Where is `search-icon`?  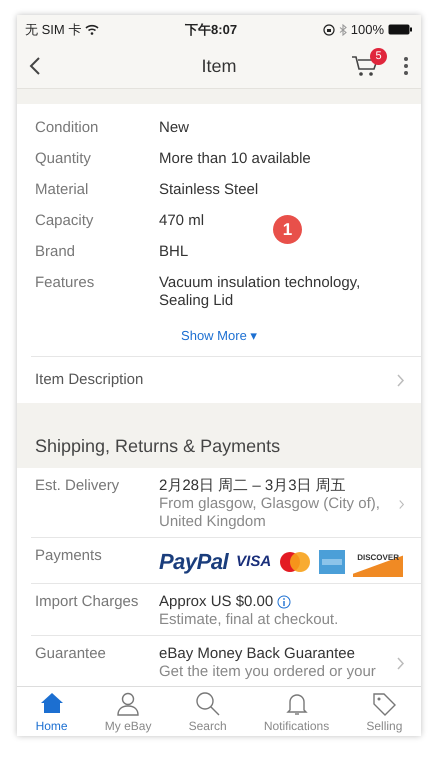
search-icon is located at coordinates (207, 703).